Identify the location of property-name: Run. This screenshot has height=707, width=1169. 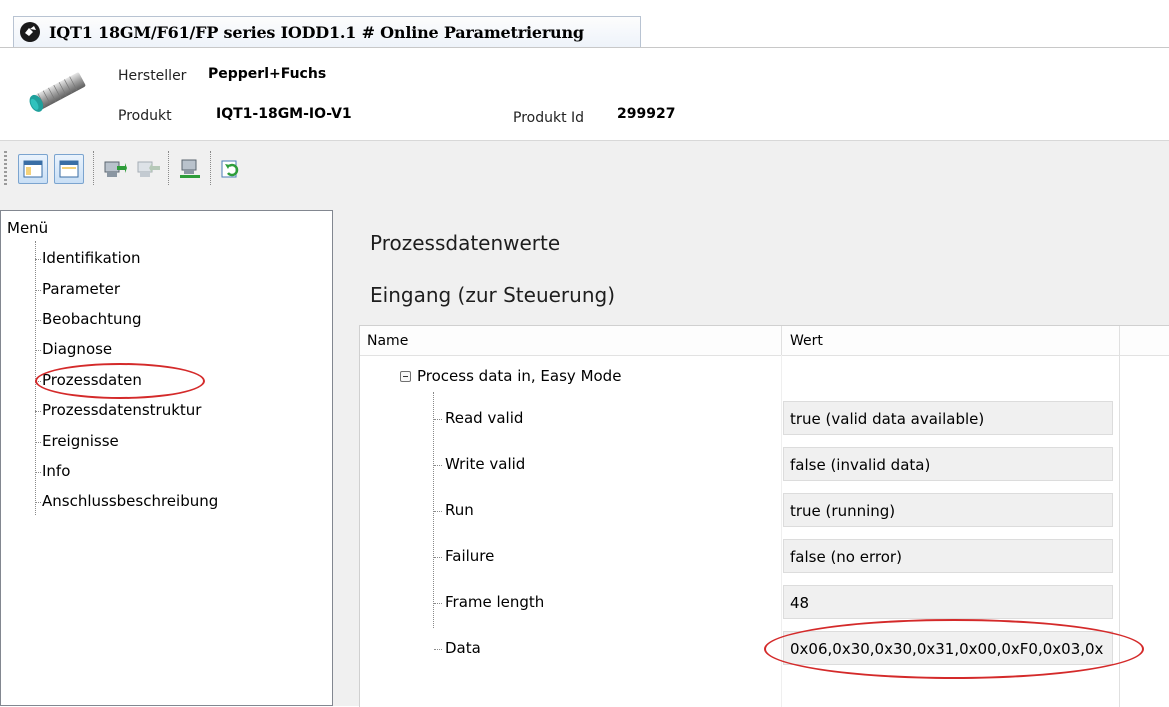
(454, 510).